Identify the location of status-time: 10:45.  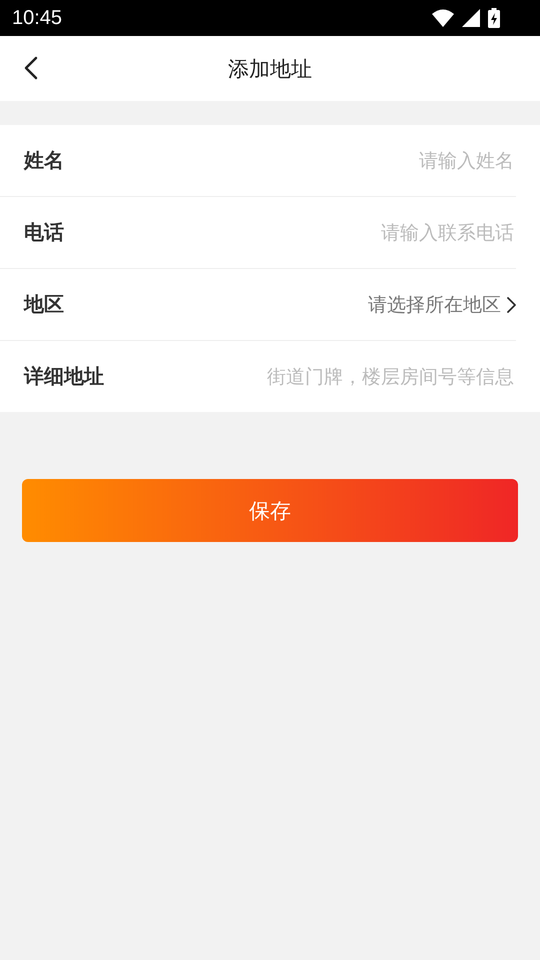
(37, 18).